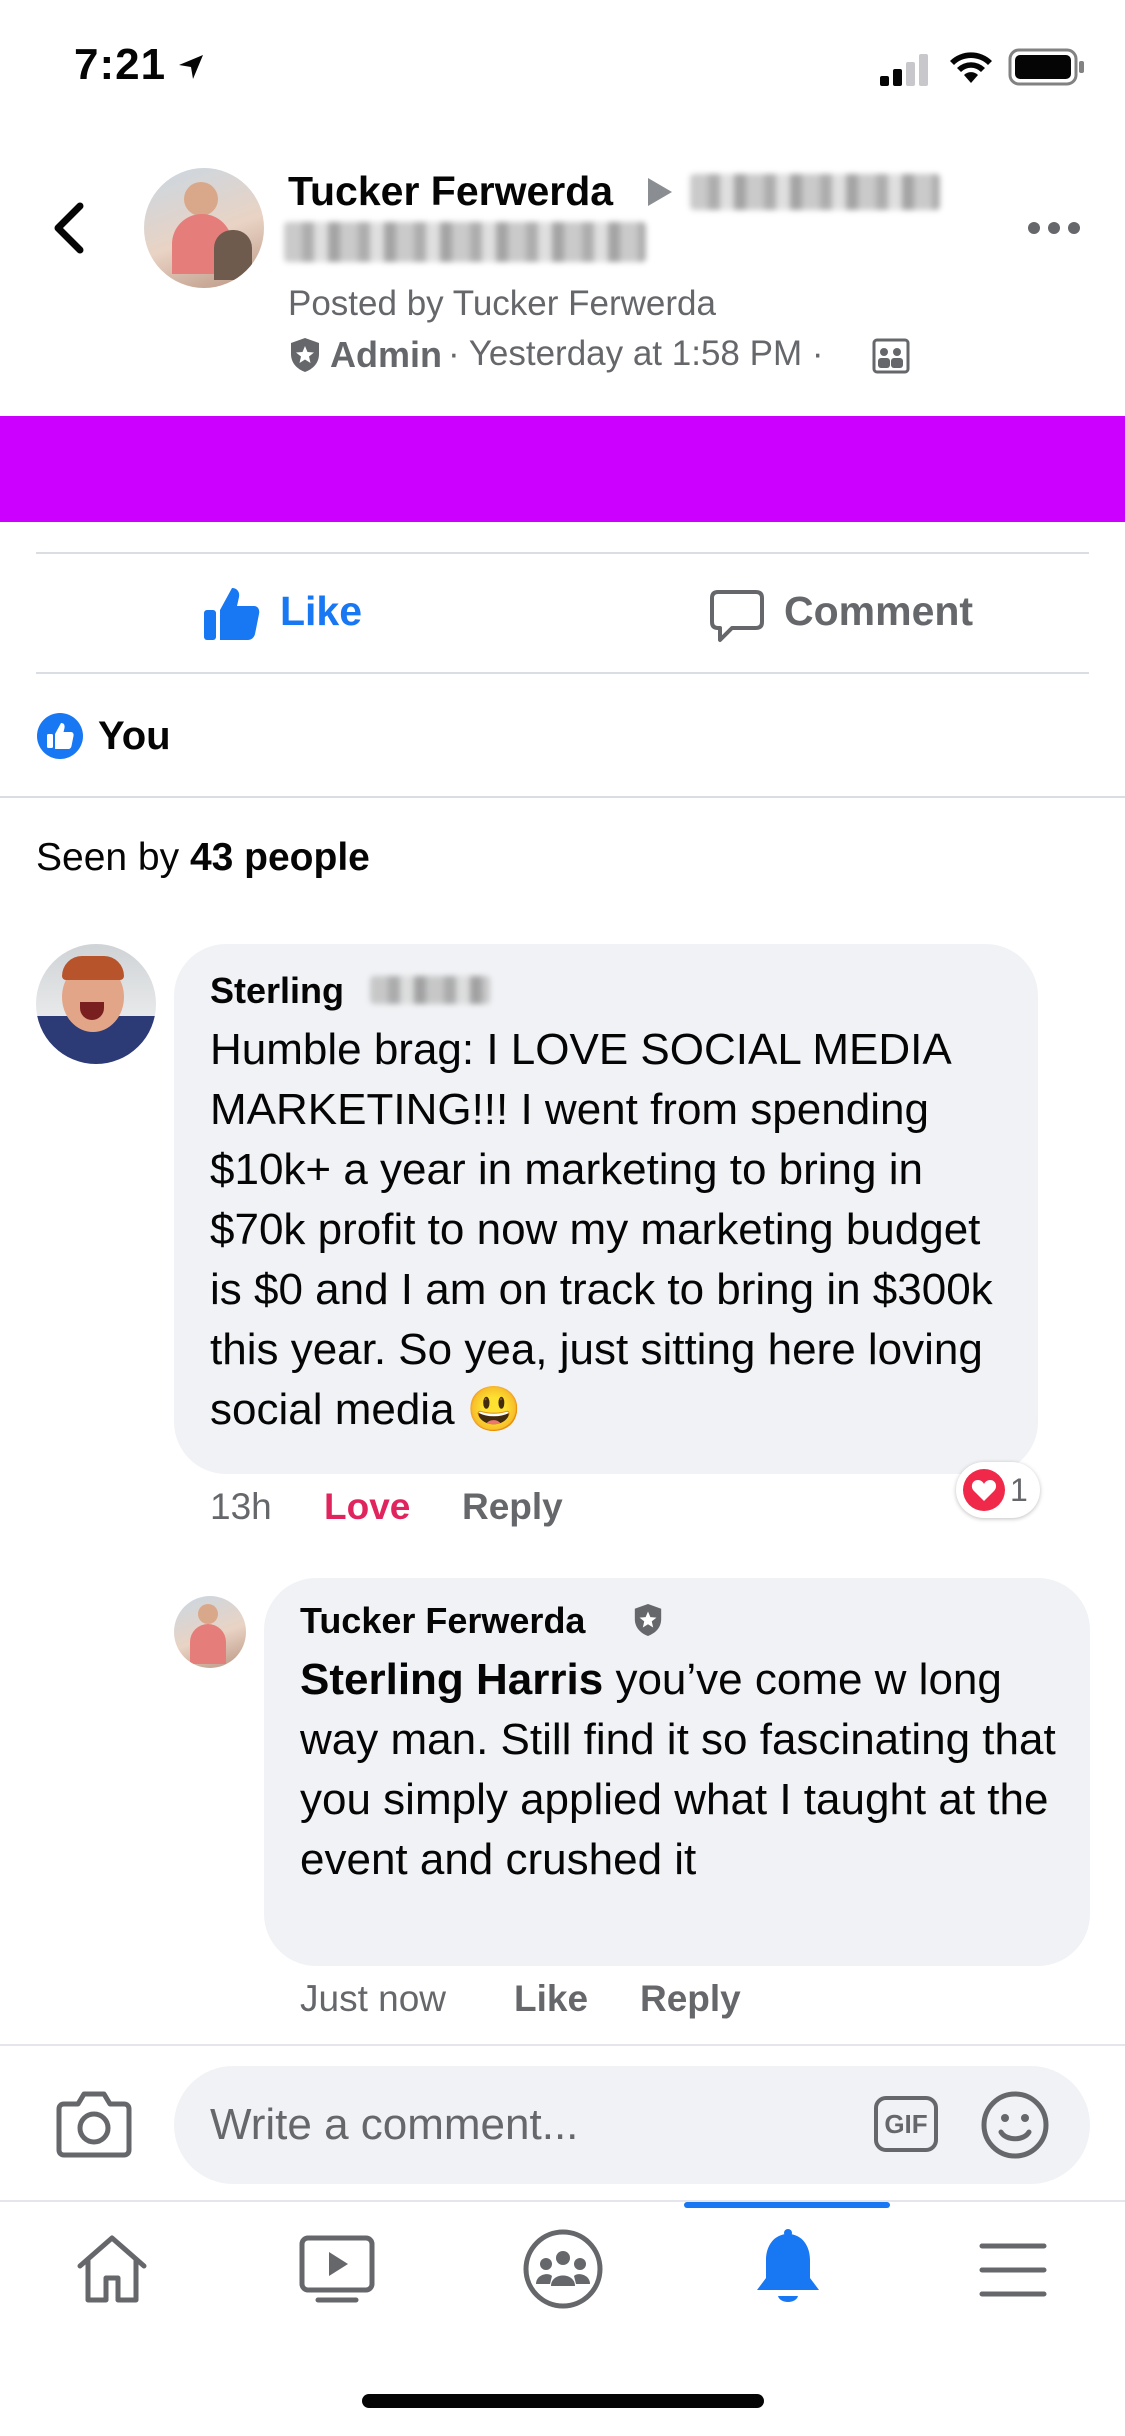 This screenshot has height=2436, width=1125. Describe the element at coordinates (373, 1998) in the screenshot. I see `reply-time: Just now` at that location.